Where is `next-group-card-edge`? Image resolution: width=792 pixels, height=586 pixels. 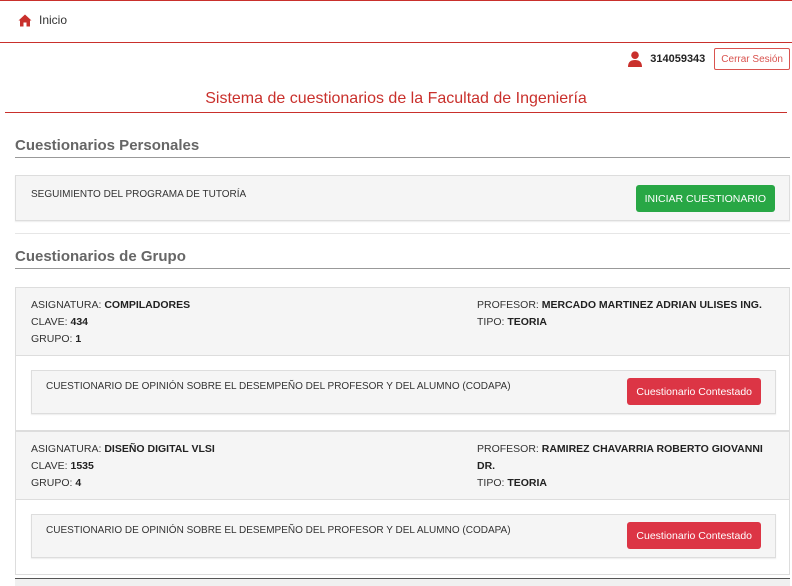 next-group-card-edge is located at coordinates (402, 582).